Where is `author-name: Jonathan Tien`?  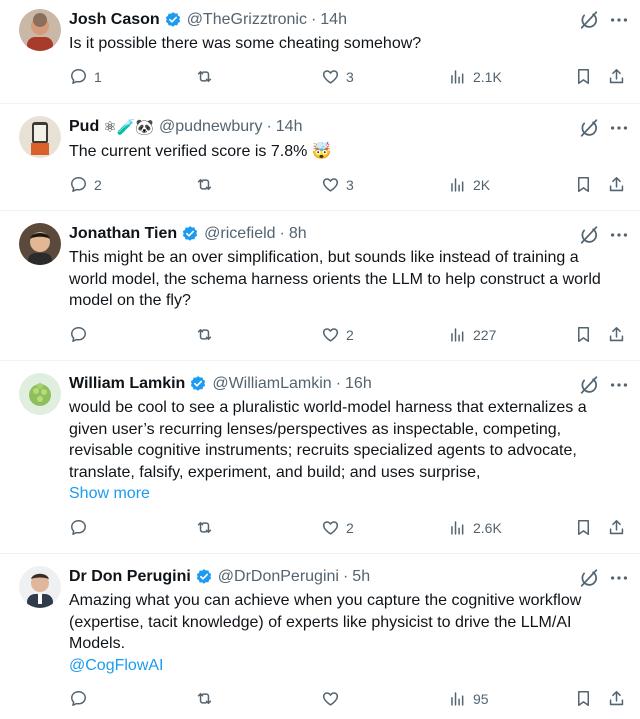 author-name: Jonathan Tien is located at coordinates (123, 234).